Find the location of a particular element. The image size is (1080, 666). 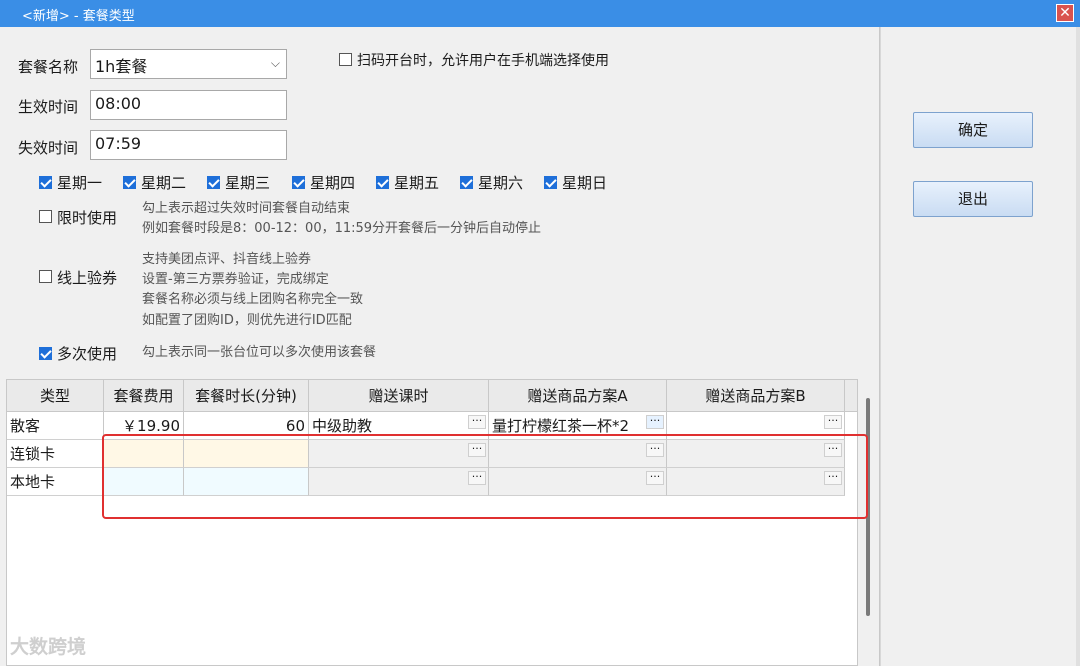

column-header-fee: 套餐费用 is located at coordinates (144, 396).